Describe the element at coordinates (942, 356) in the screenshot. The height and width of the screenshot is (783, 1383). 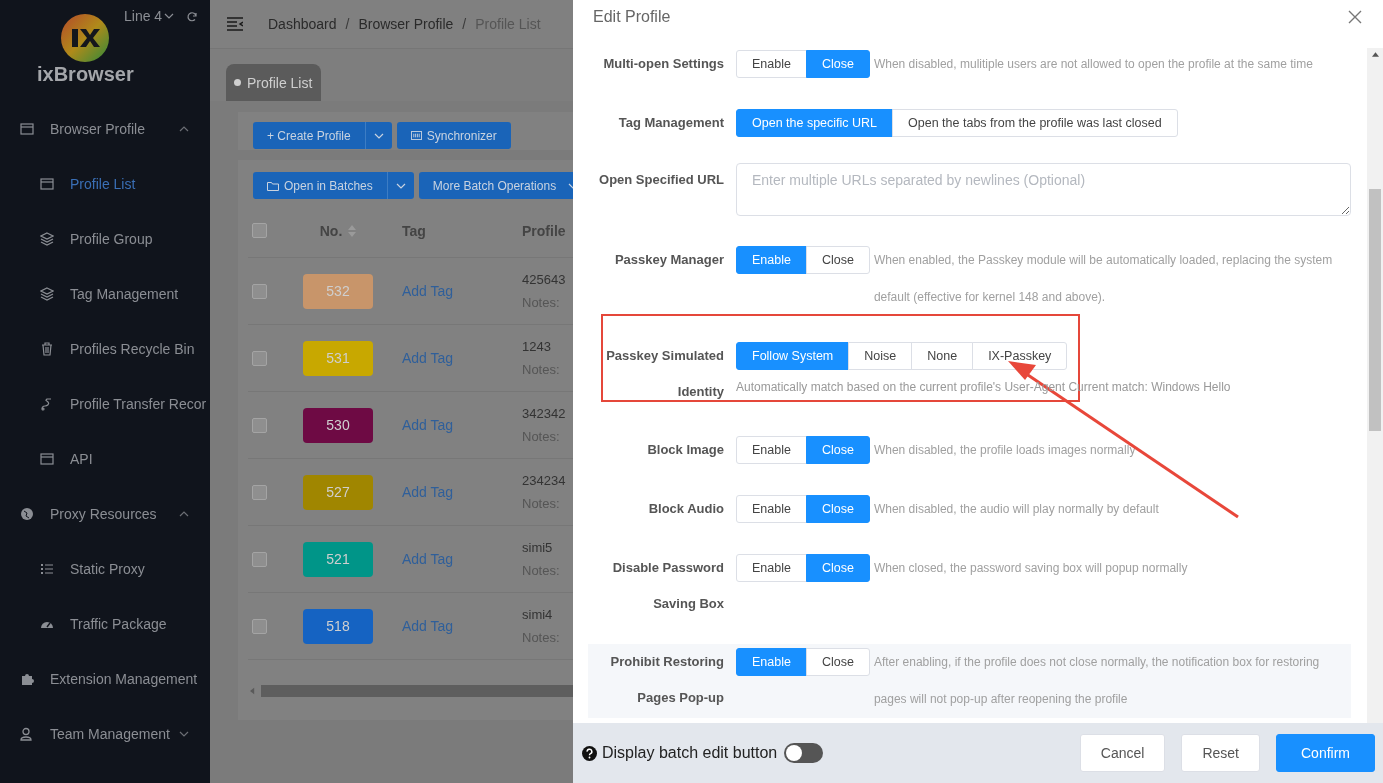
I see `segment-option: None` at that location.